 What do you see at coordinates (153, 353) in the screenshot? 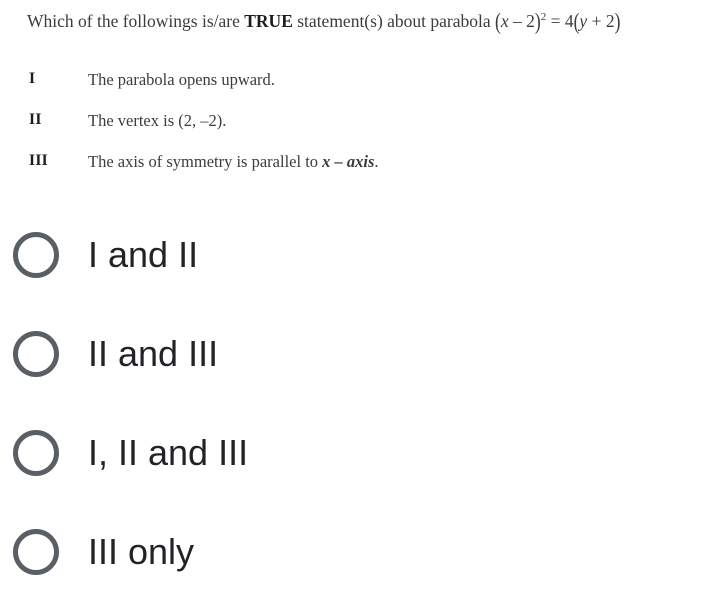
I see `answer-option-label: II and III` at bounding box center [153, 353].